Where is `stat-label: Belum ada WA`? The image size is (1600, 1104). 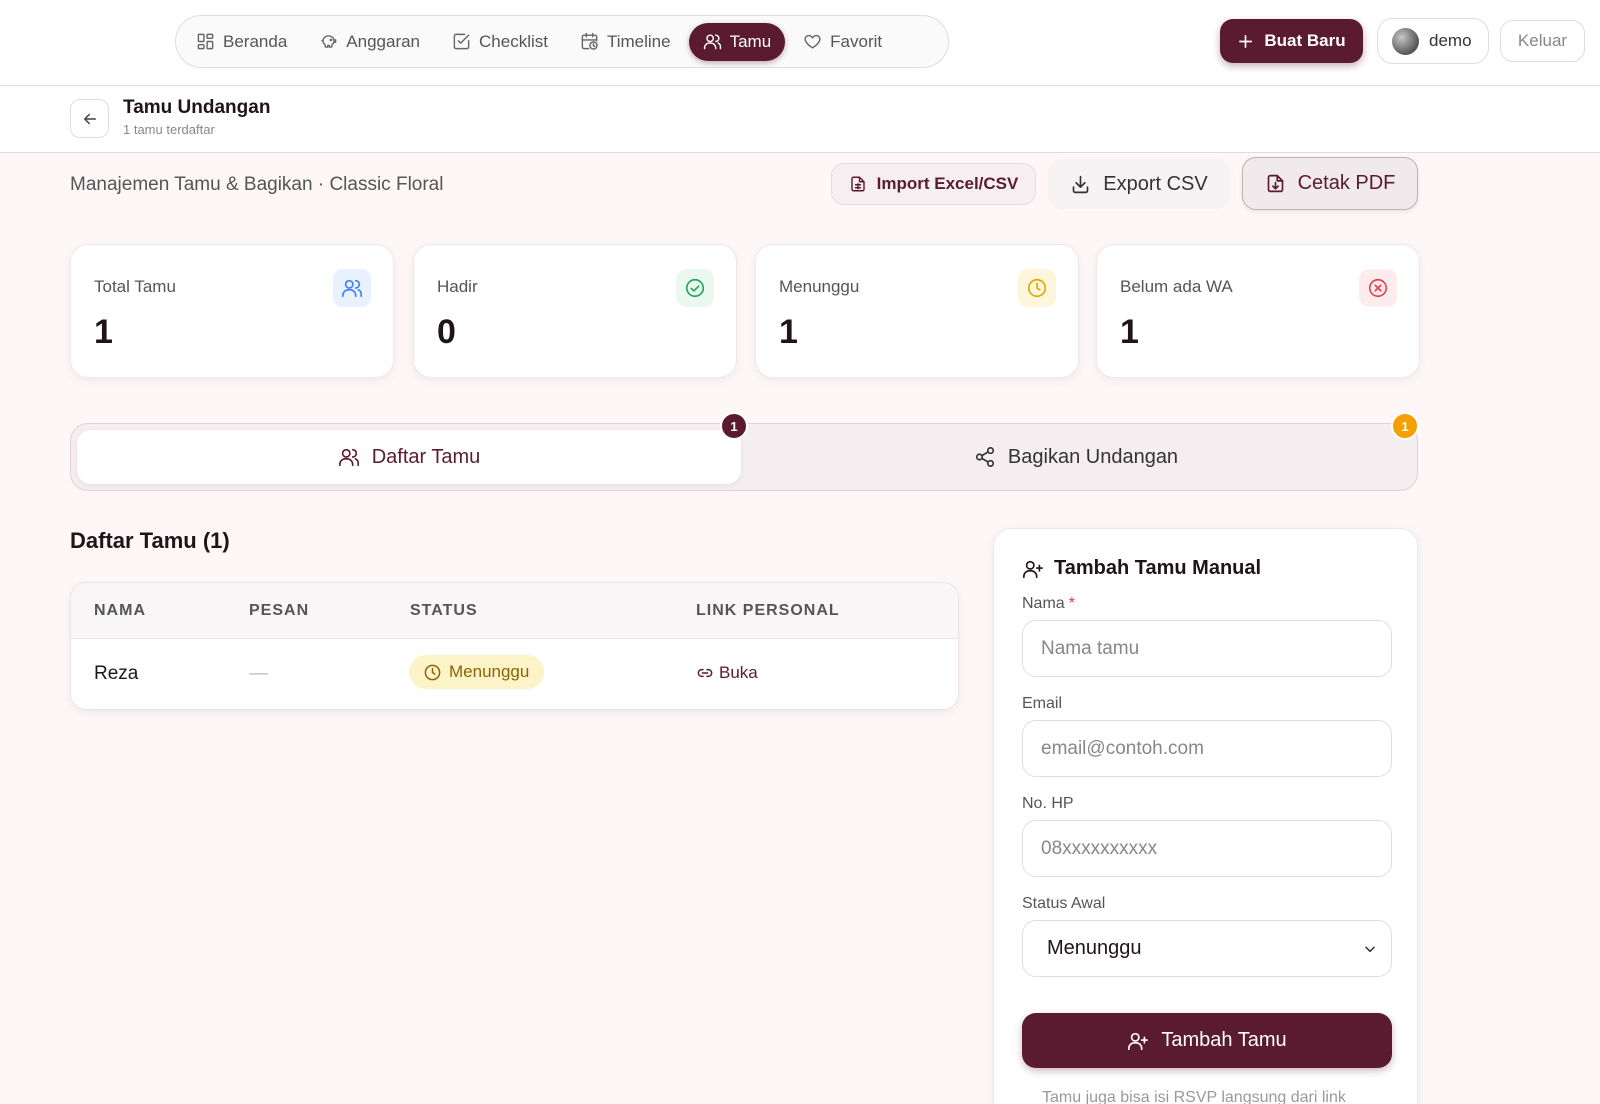
stat-label: Belum ada WA is located at coordinates (1176, 286).